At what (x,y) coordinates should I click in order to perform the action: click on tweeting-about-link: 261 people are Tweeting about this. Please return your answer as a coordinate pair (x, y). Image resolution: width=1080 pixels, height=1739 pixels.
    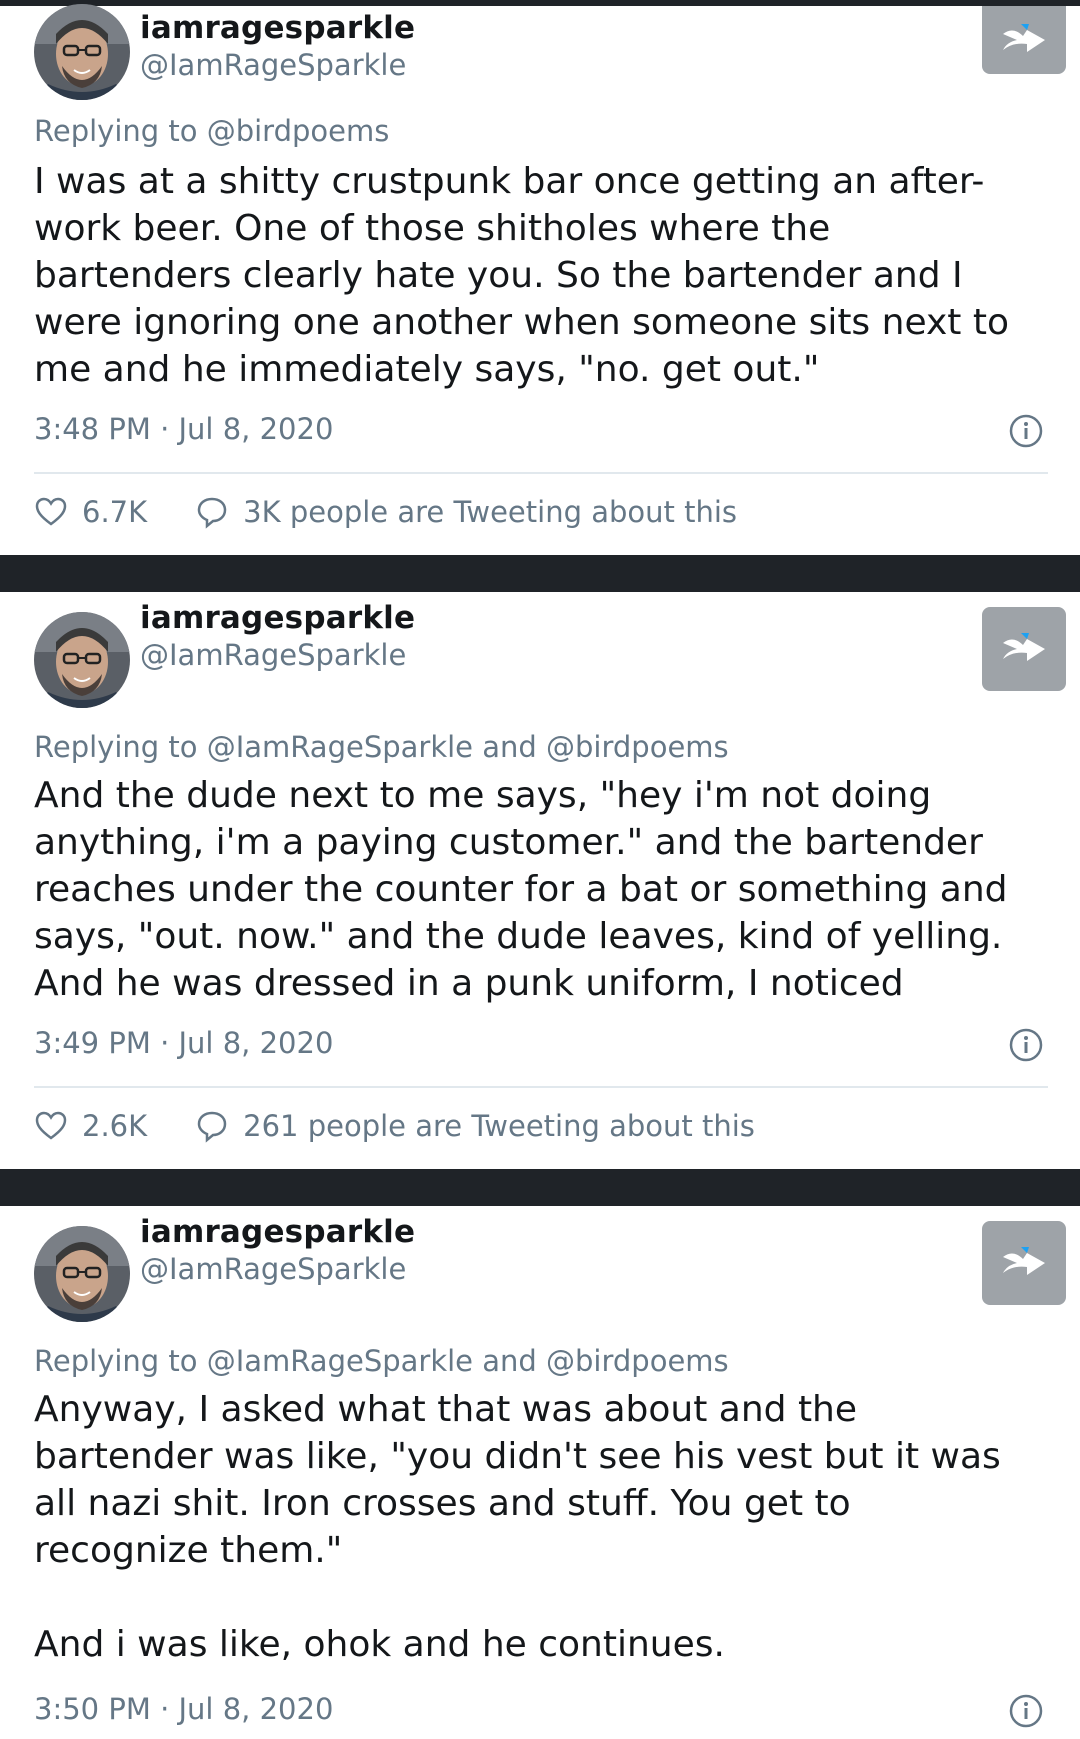
    Looking at the image, I should click on (499, 1126).